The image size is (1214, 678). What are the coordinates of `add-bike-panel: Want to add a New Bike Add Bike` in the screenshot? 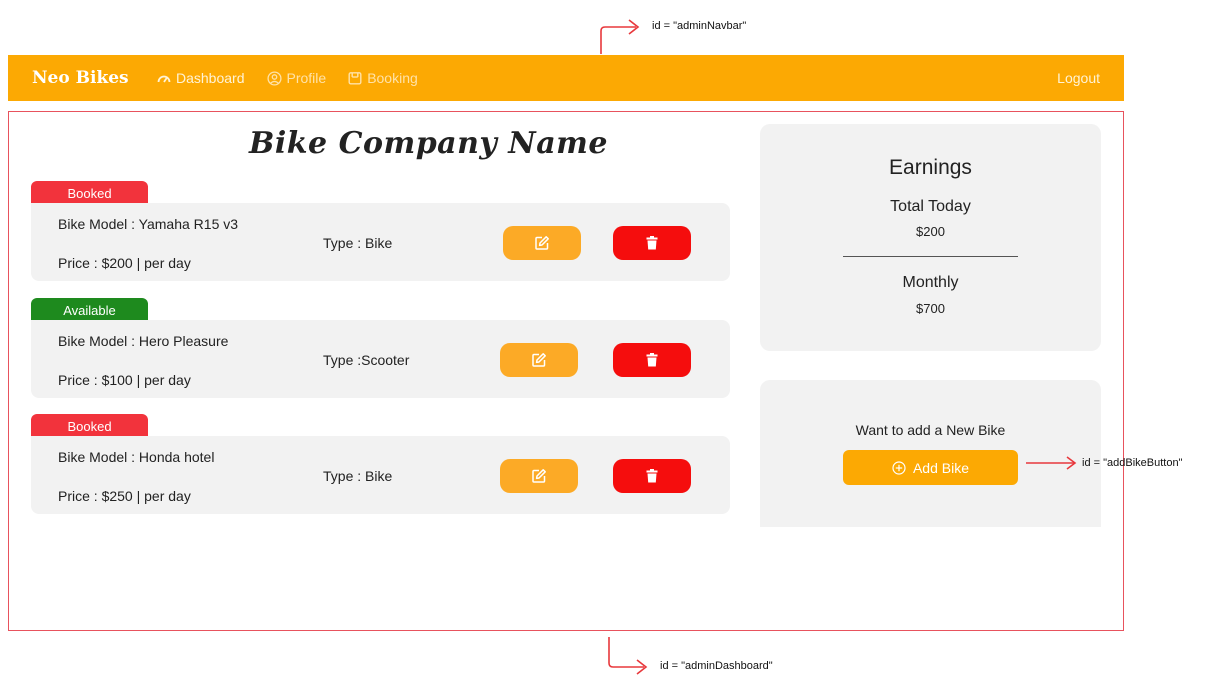 It's located at (930, 453).